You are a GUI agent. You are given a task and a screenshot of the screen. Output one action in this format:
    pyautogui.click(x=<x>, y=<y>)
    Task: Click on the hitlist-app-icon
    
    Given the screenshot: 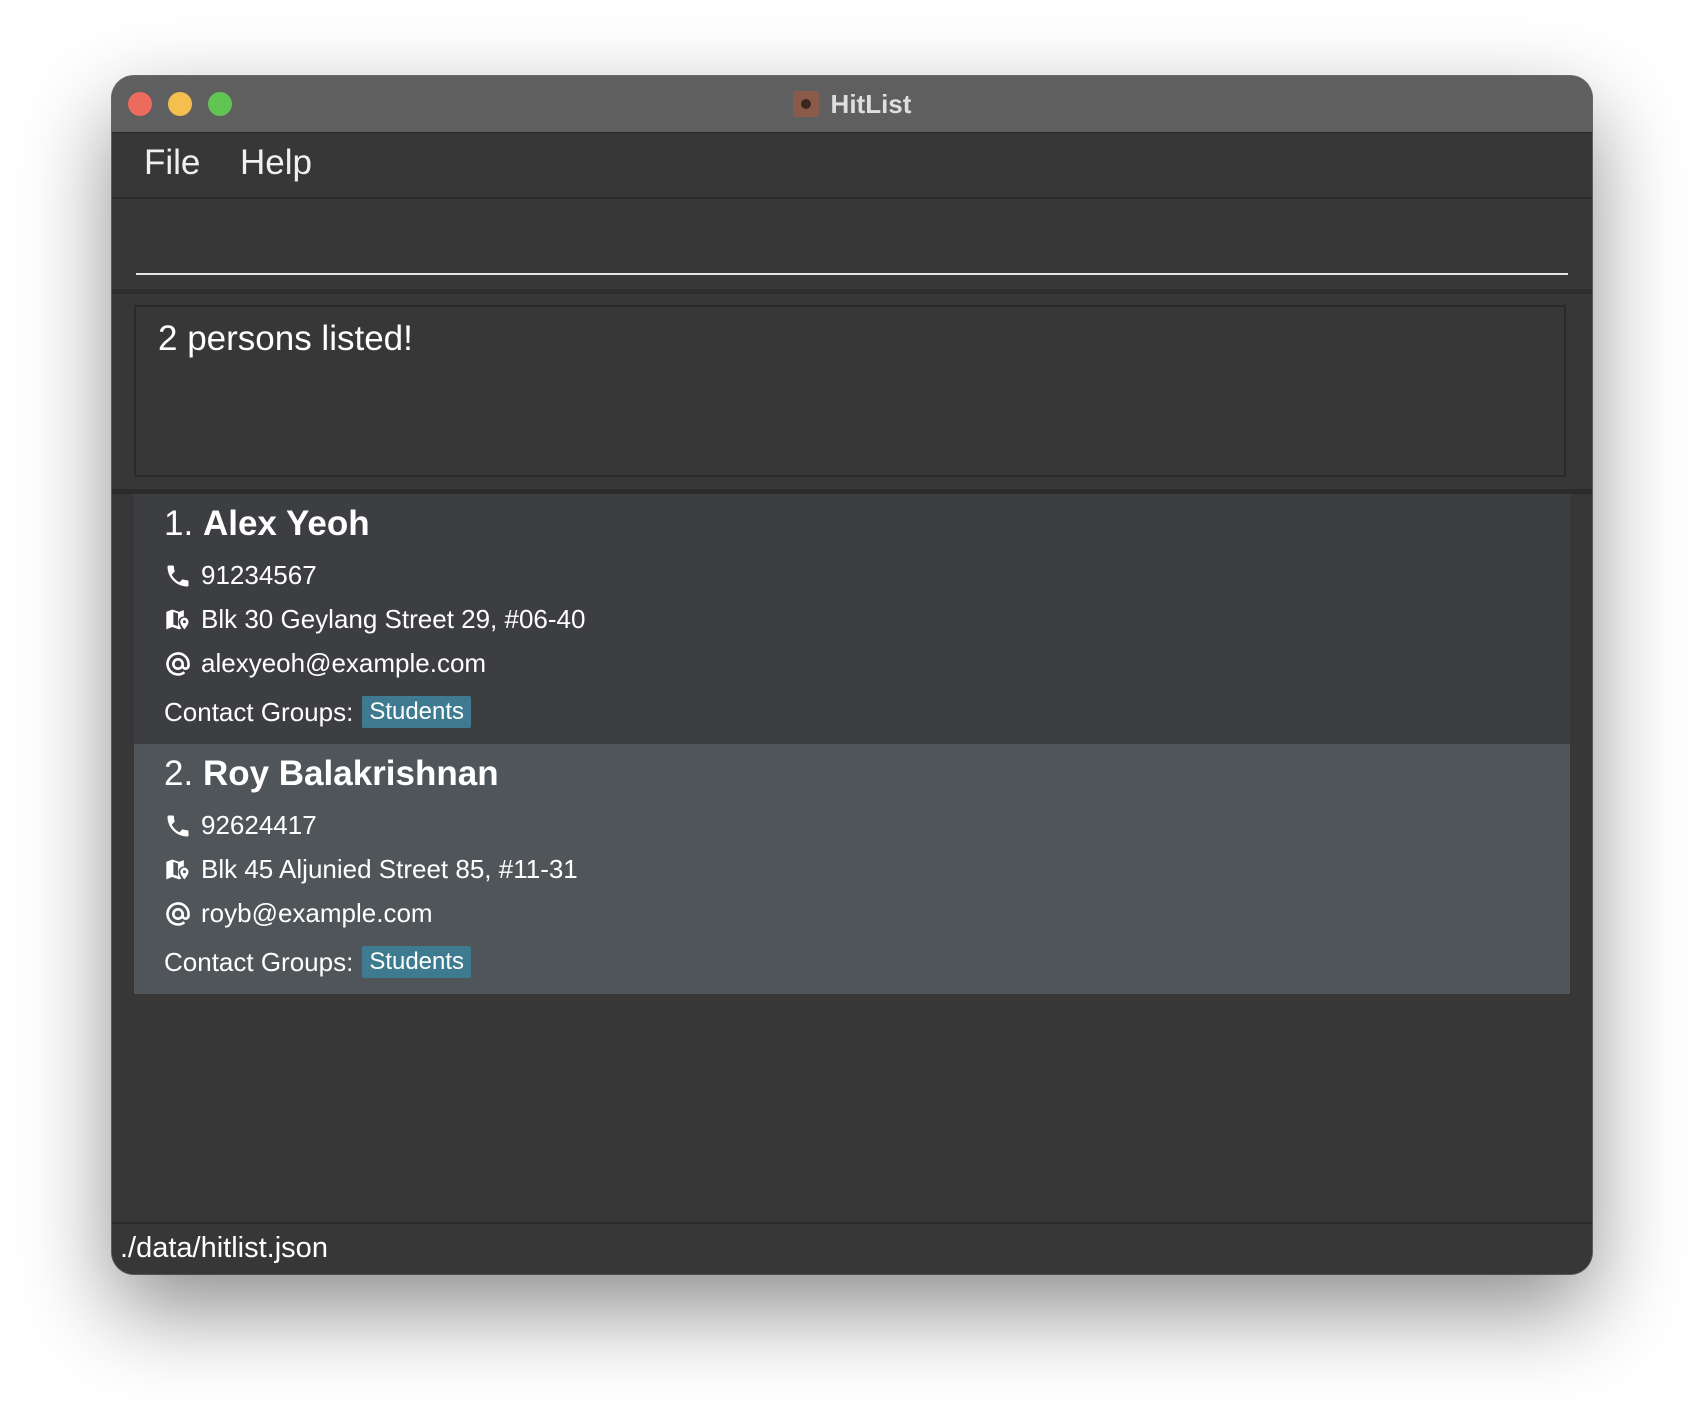 What is the action you would take?
    pyautogui.click(x=805, y=104)
    